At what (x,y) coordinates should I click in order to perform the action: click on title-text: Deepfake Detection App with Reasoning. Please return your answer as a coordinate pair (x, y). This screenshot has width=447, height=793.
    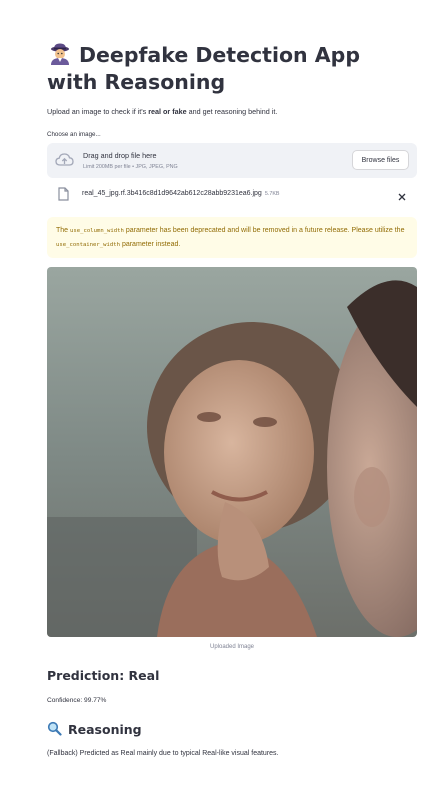
    Looking at the image, I should click on (204, 68).